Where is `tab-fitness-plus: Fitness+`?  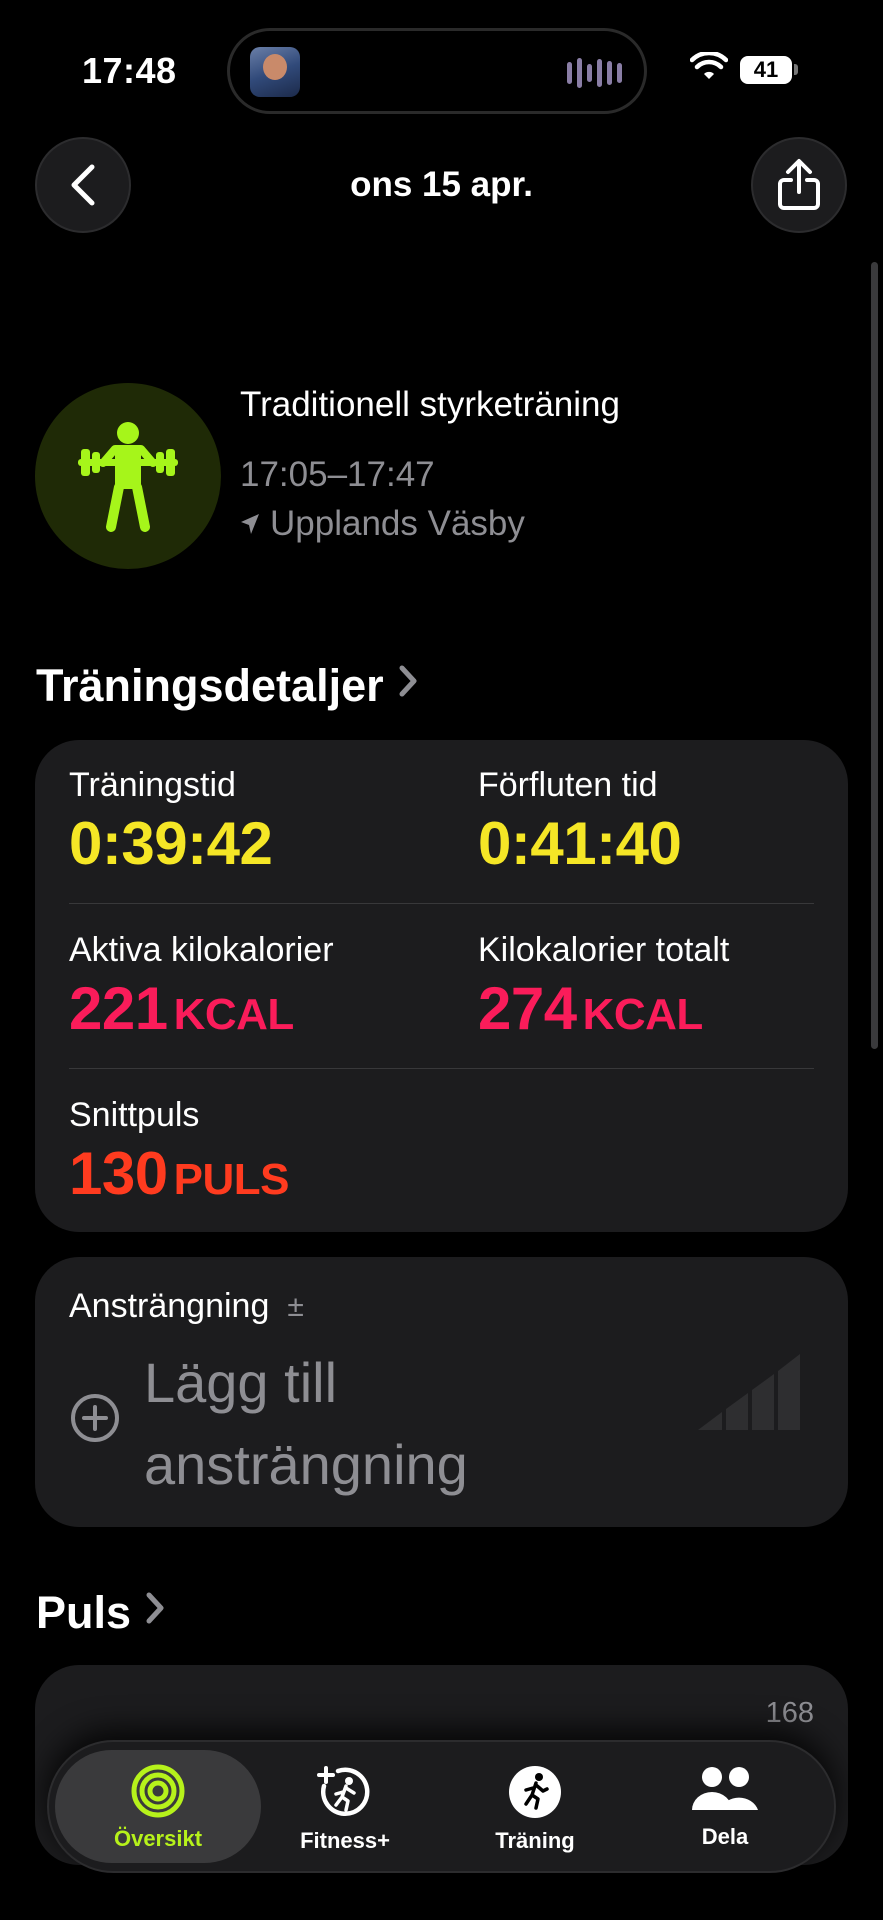 tab-fitness-plus: Fitness+ is located at coordinates (345, 1806).